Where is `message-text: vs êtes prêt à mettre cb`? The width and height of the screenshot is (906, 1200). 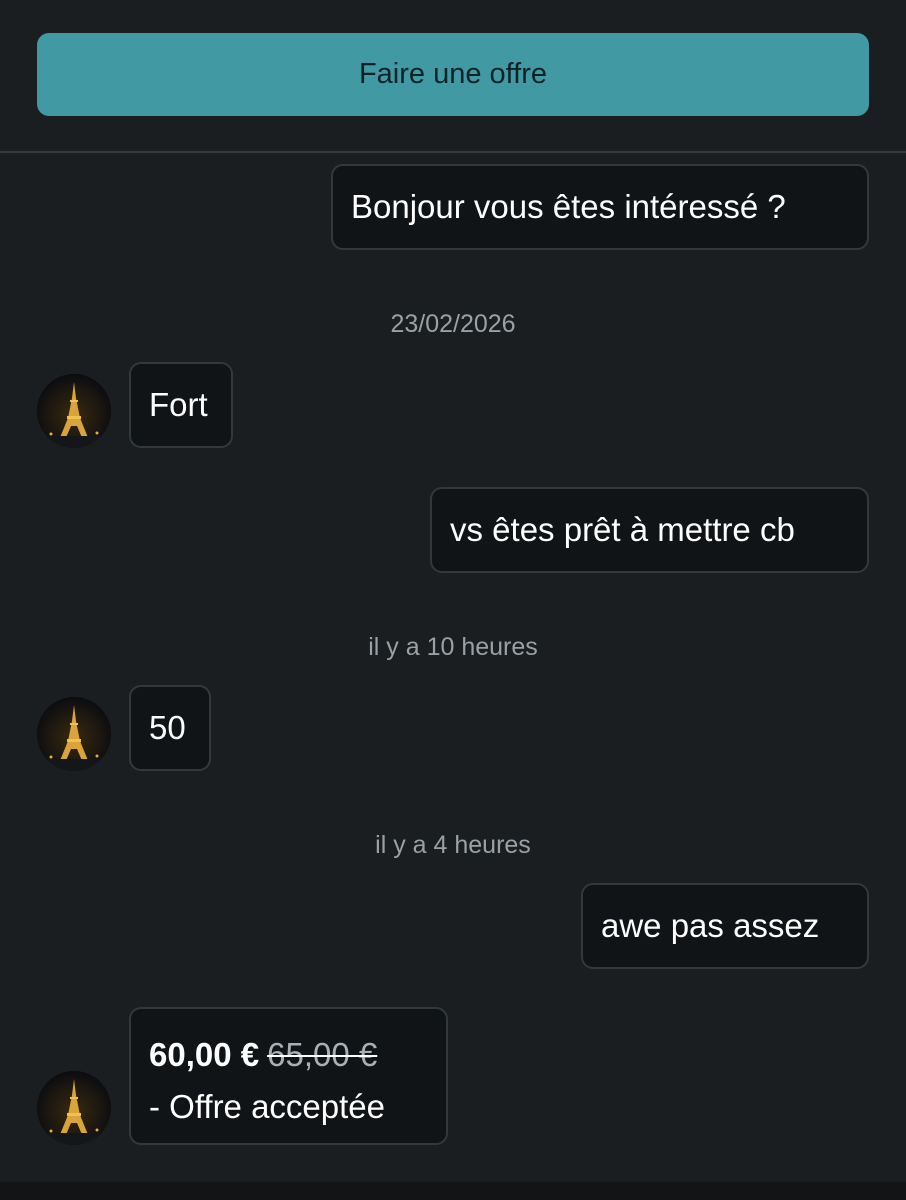 message-text: vs êtes prêt à mettre cb is located at coordinates (622, 529).